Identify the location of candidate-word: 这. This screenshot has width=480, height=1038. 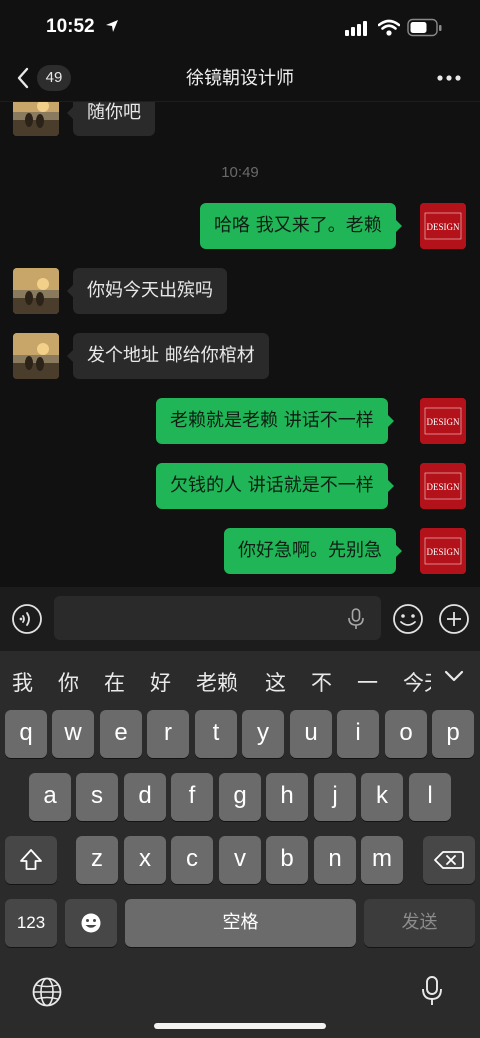
(275, 682).